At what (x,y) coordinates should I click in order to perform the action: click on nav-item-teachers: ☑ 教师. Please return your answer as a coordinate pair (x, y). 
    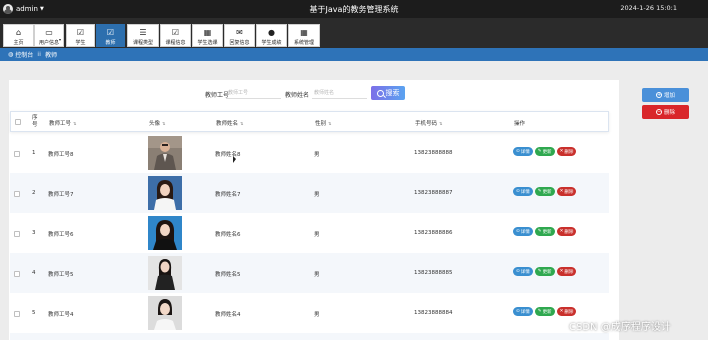
    Looking at the image, I should click on (110, 35).